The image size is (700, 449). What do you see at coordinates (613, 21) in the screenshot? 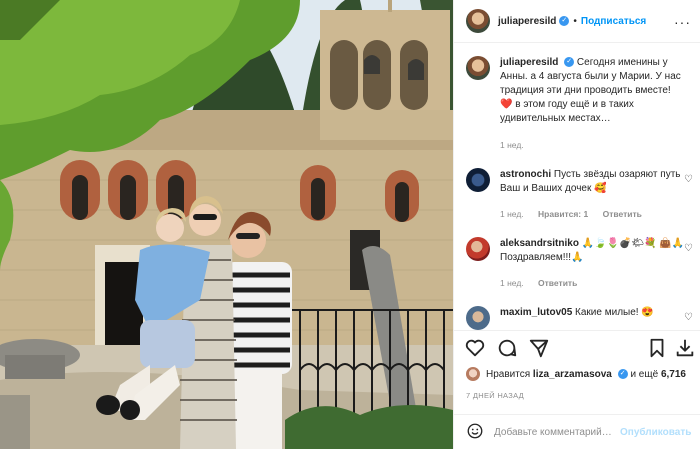
I see `follow-button: Подписаться` at bounding box center [613, 21].